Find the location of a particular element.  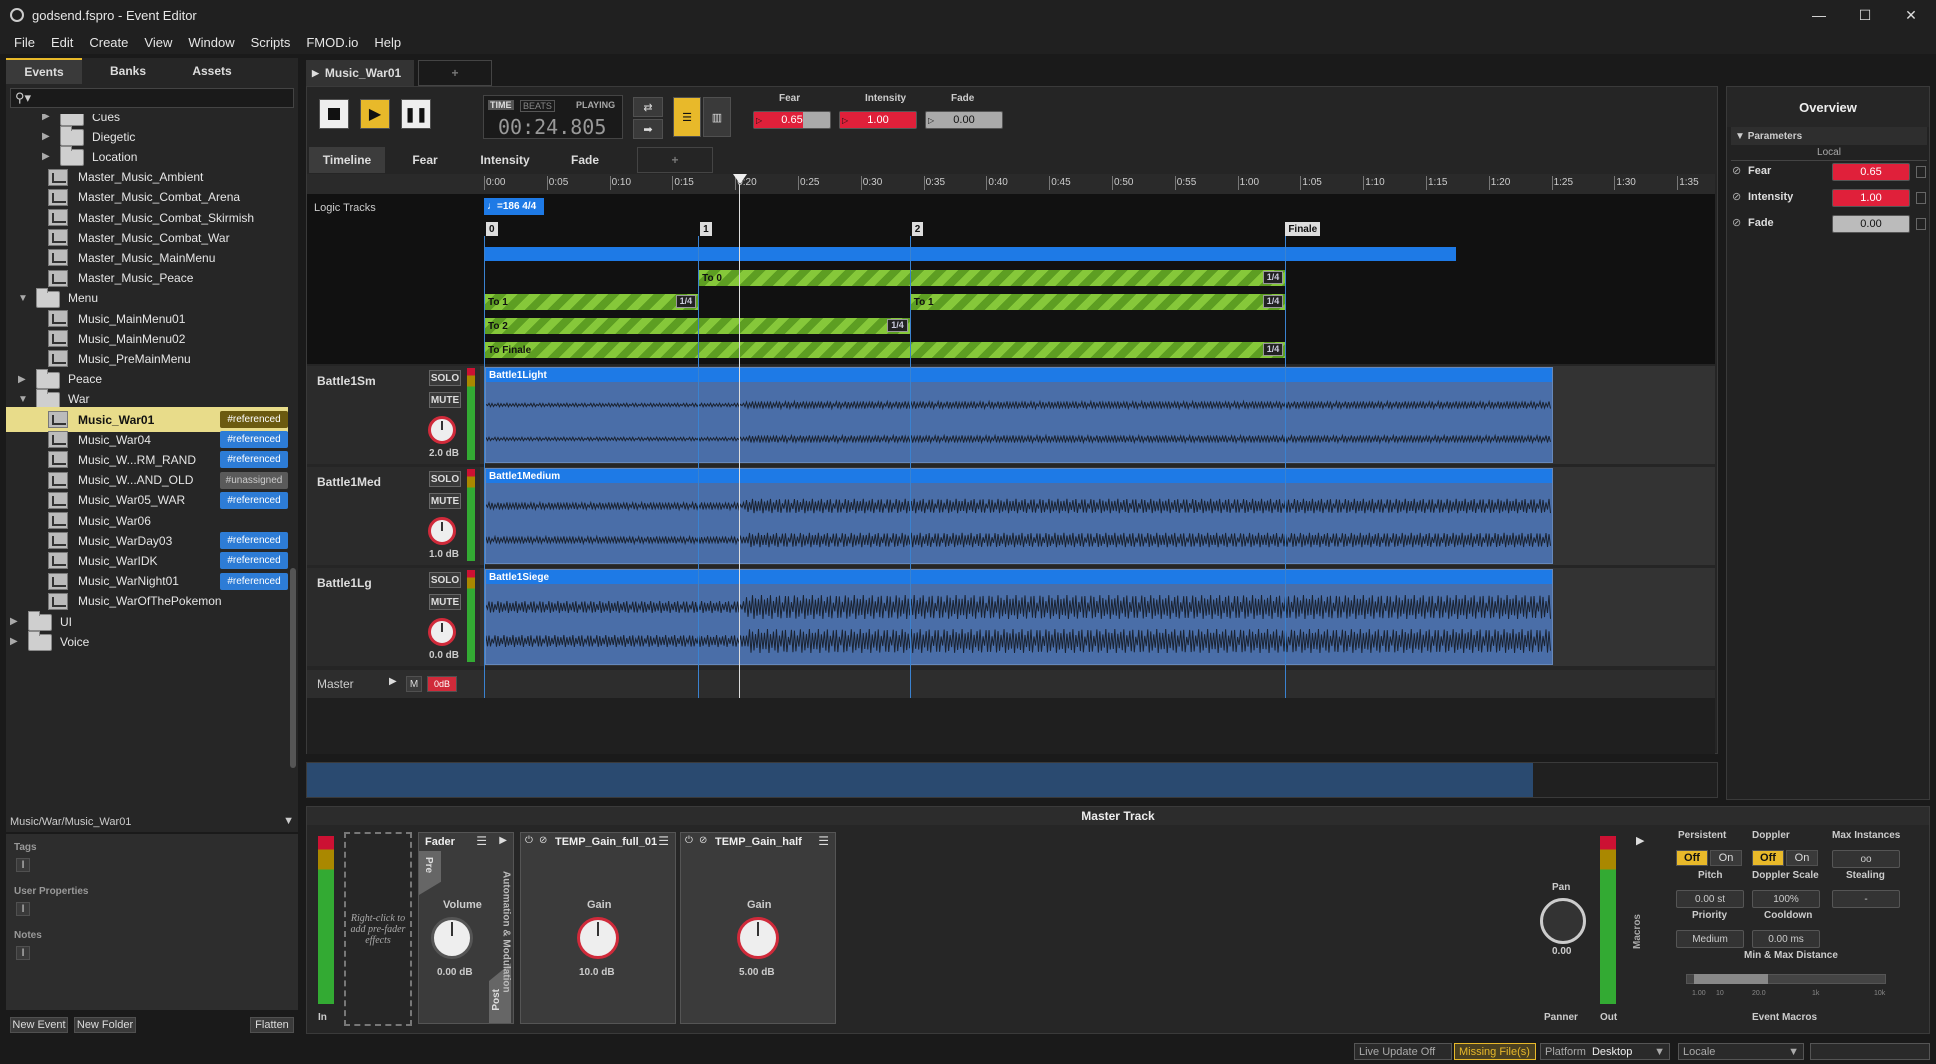

stop-button is located at coordinates (334, 114).